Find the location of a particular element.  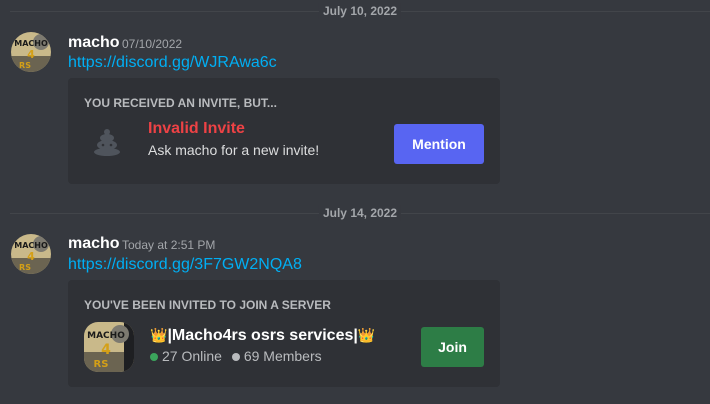

invalid-invite-title: Invalid Invite is located at coordinates (196, 128).